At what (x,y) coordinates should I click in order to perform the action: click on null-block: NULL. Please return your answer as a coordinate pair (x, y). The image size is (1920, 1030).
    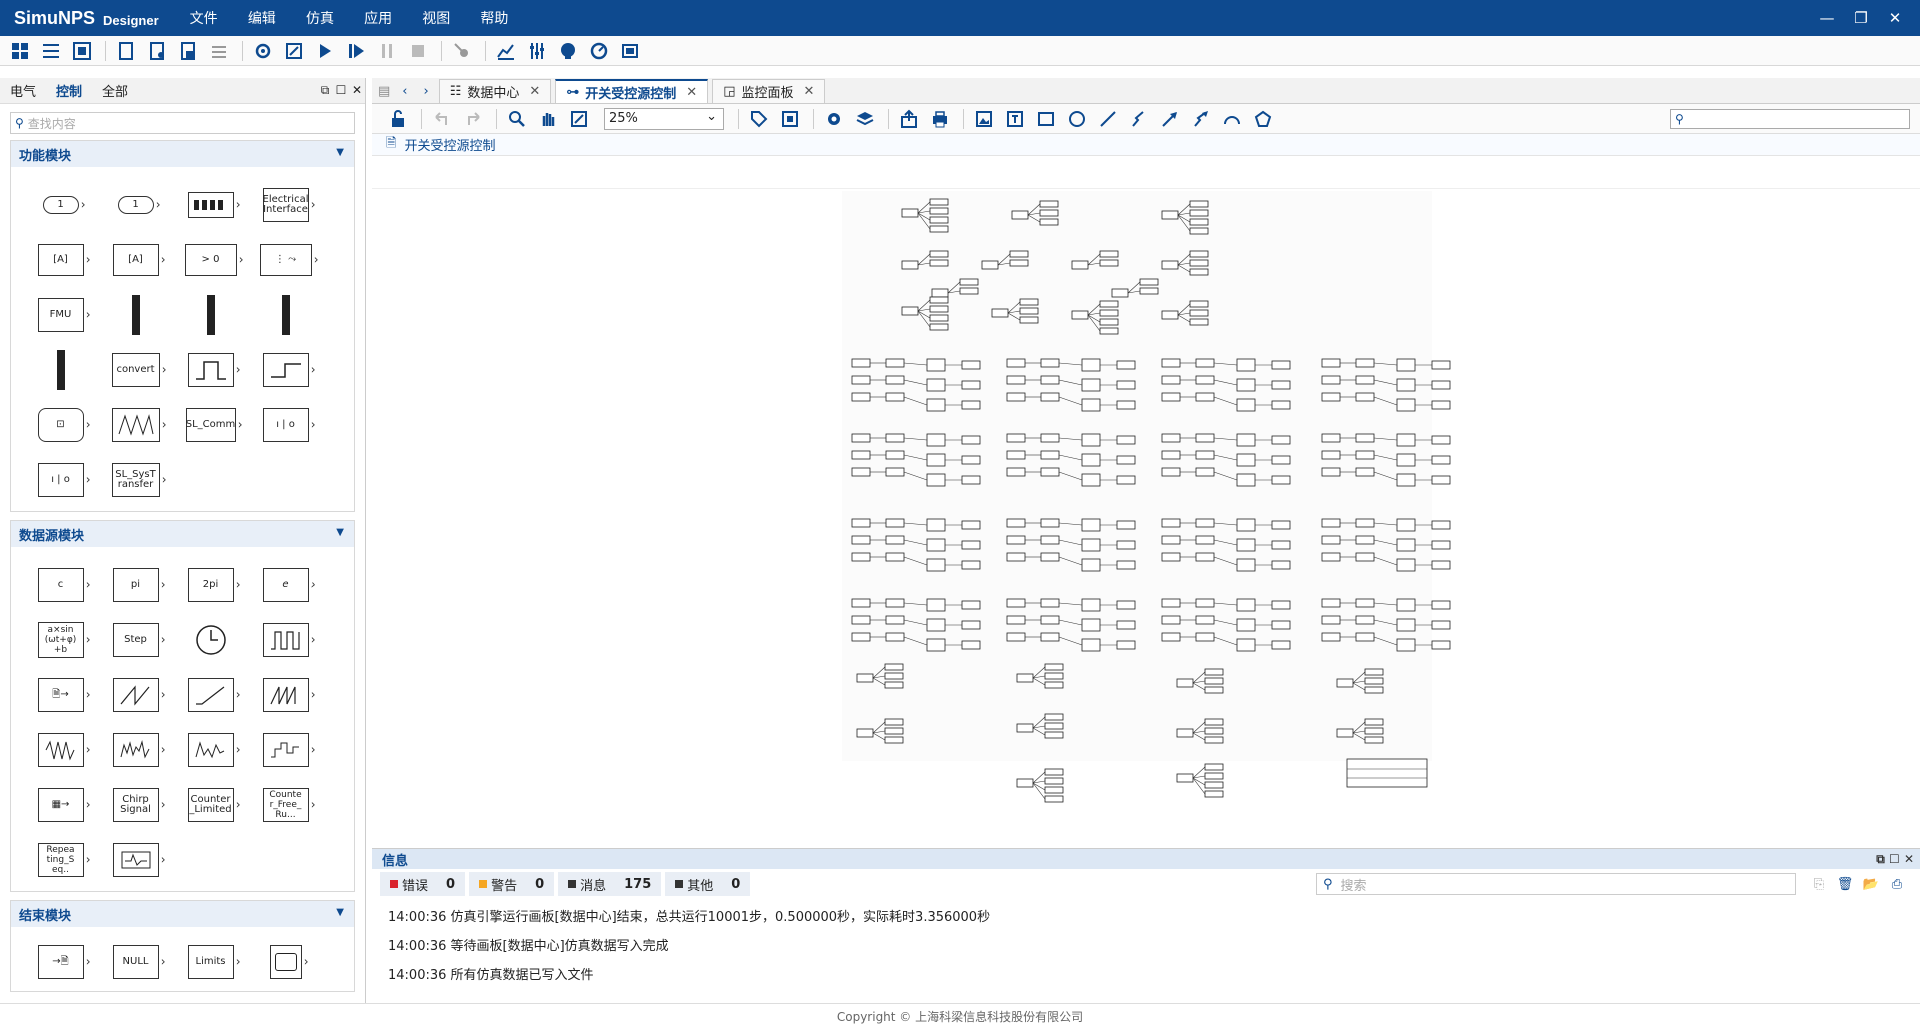
    Looking at the image, I should click on (135, 962).